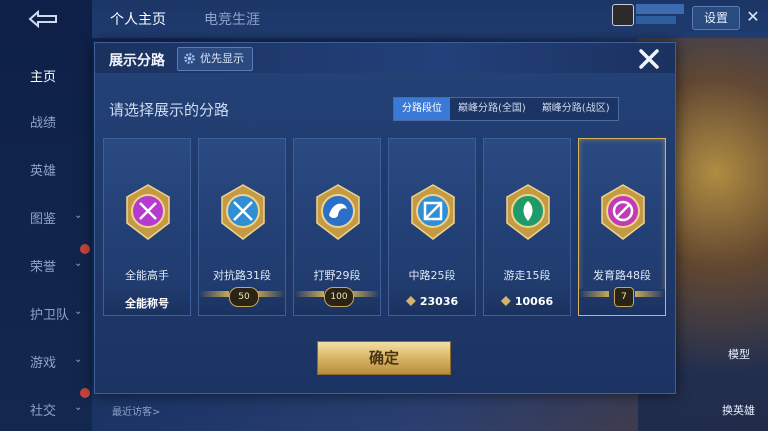 This screenshot has width=768, height=431. Describe the element at coordinates (384, 358) in the screenshot. I see `confirm-button: 确定` at that location.